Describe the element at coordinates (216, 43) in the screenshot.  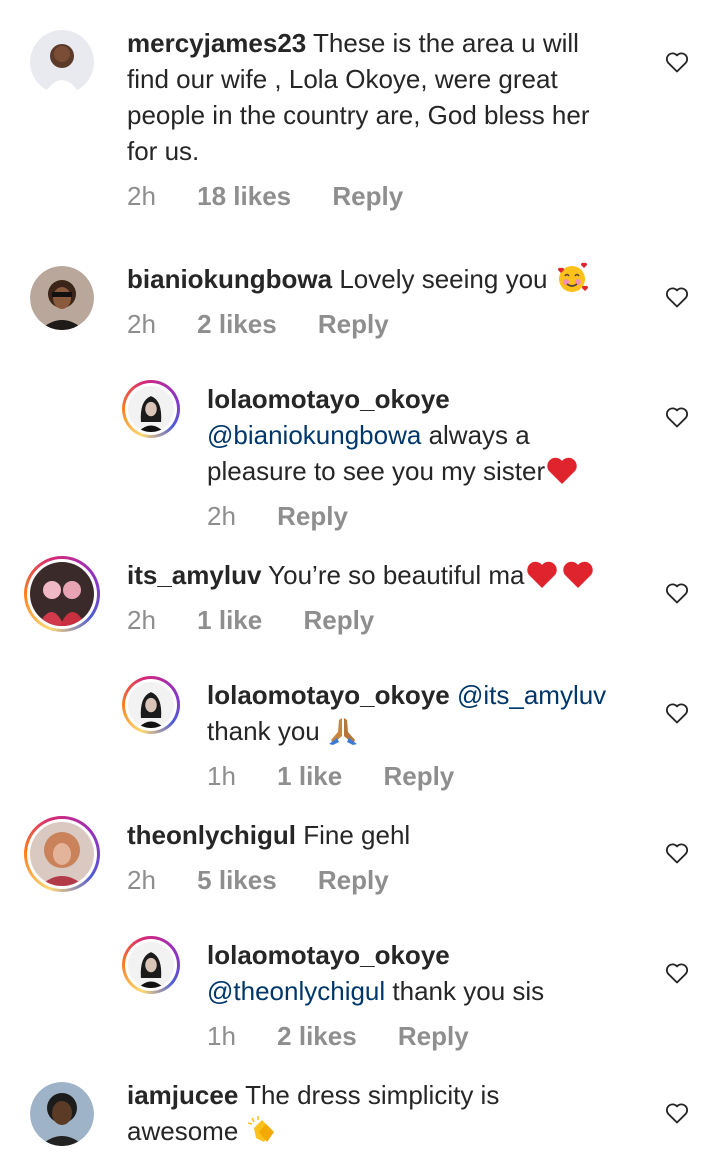
I see `comment-username: mercyjames23` at that location.